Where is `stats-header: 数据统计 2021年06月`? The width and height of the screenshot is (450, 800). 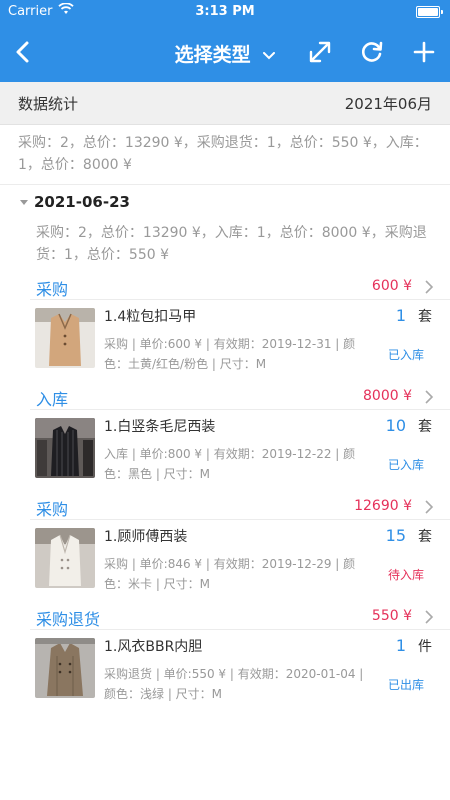 stats-header: 数据统计 2021年06月 is located at coordinates (225, 103).